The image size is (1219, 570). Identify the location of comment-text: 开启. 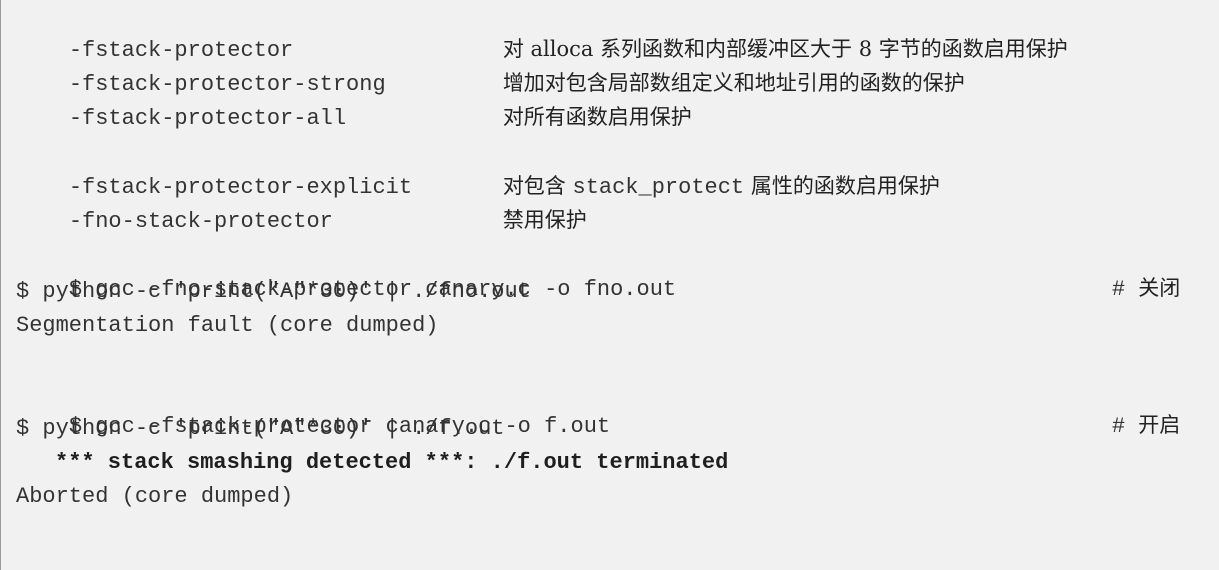
(1159, 425).